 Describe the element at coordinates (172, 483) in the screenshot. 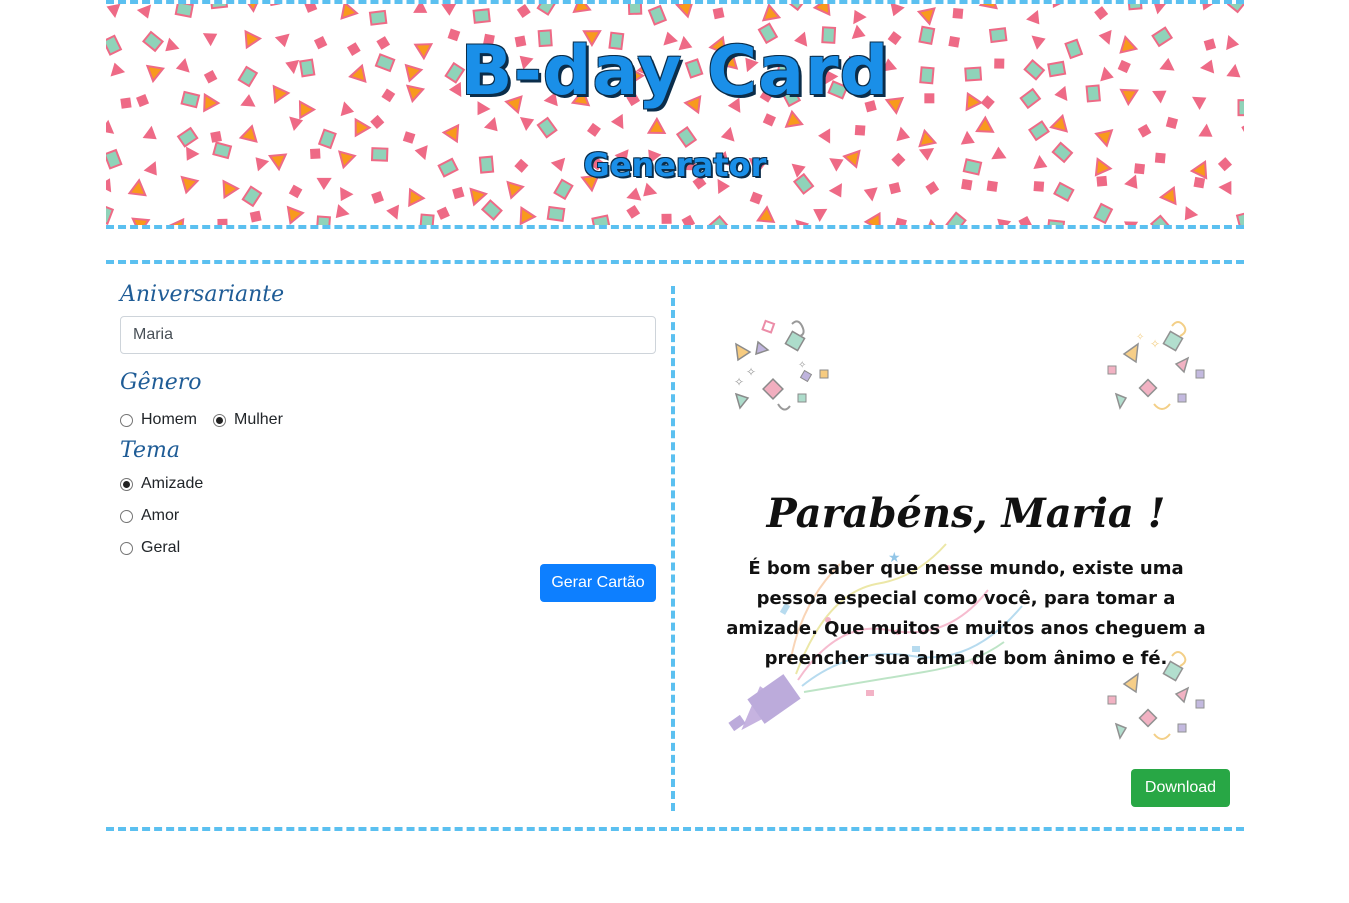

I see `theme-option-label: Amizade` at that location.